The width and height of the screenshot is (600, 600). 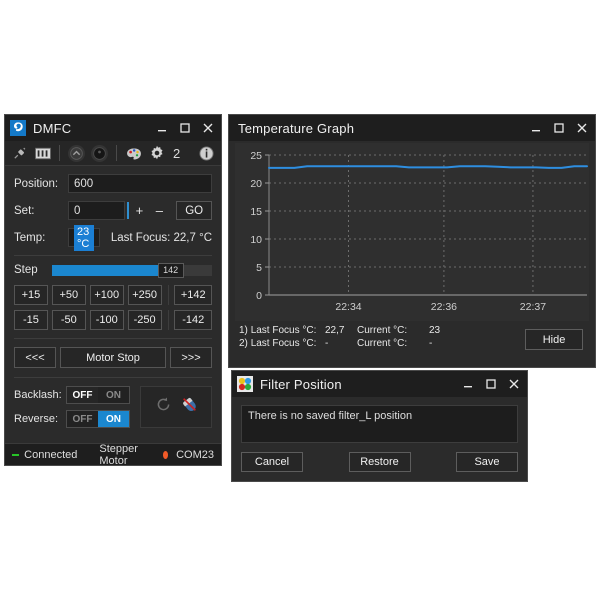 What do you see at coordinates (76, 153) in the screenshot?
I see `chevron-up-circle-icon` at bounding box center [76, 153].